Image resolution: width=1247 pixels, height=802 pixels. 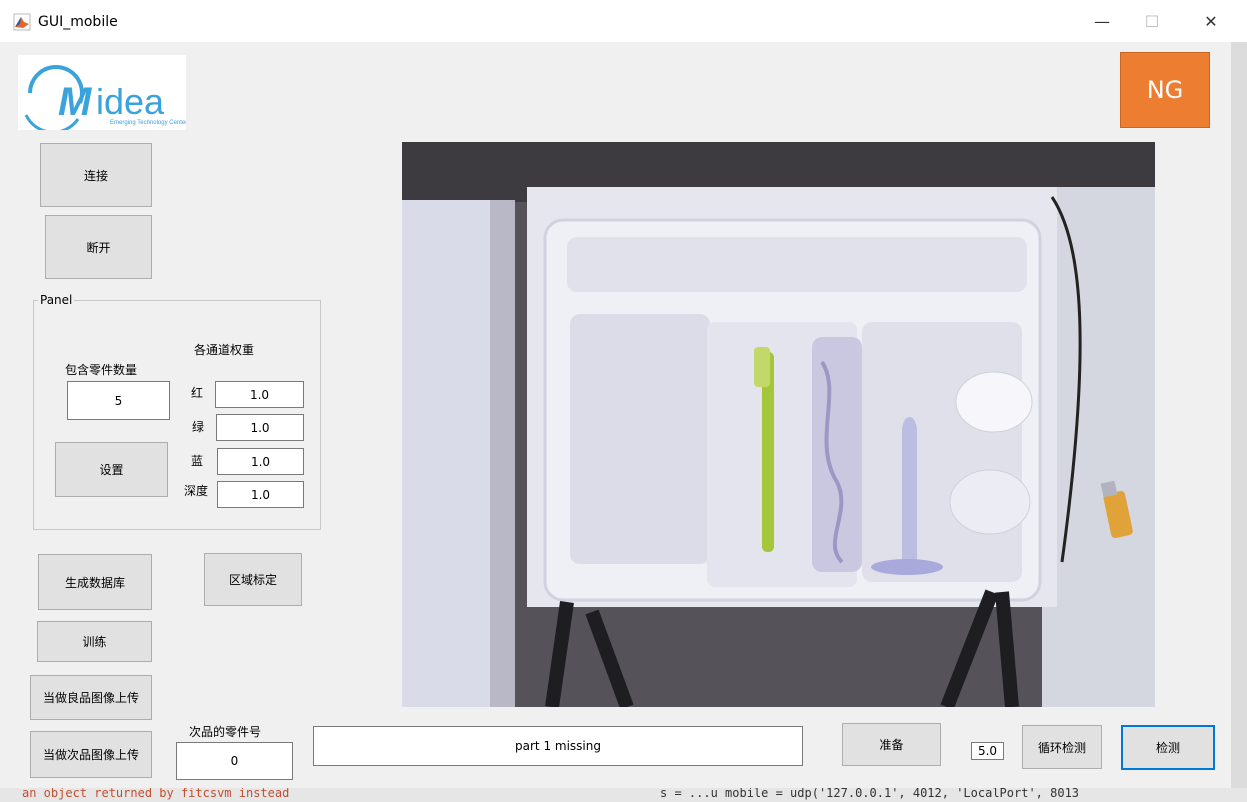 I want to click on part-count-input: 5, so click(x=118, y=400).